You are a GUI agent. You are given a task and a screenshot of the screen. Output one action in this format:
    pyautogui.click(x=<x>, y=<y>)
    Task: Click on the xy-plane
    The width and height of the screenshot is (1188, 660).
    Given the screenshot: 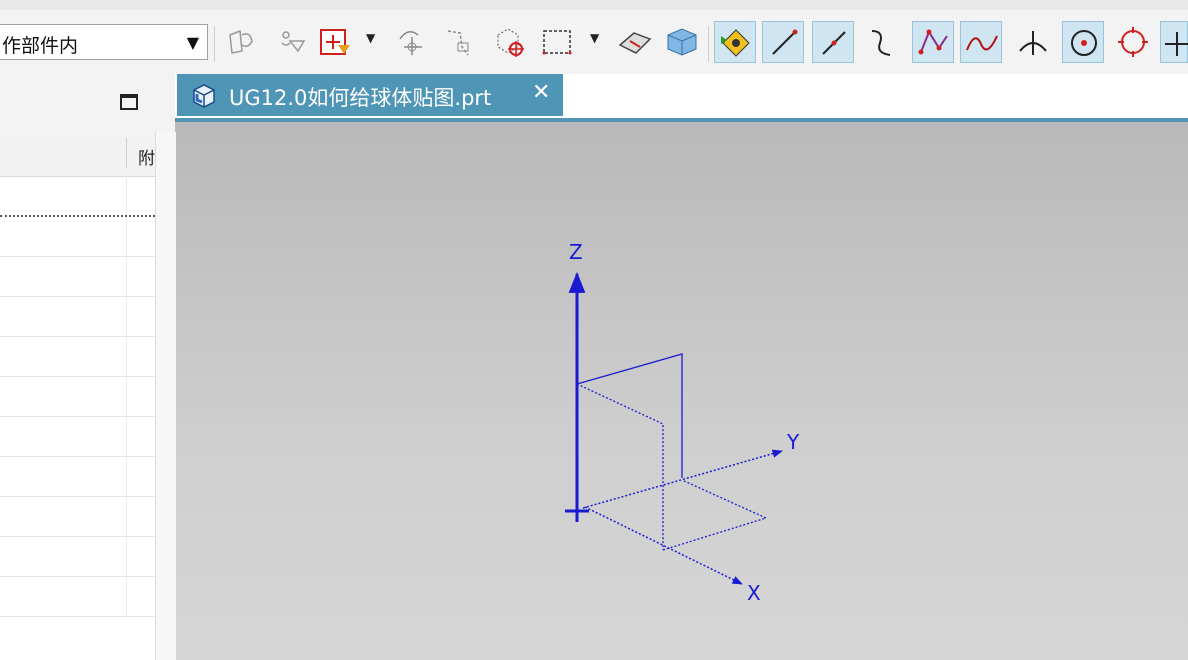 What is the action you would take?
    pyautogui.click(x=715, y=515)
    